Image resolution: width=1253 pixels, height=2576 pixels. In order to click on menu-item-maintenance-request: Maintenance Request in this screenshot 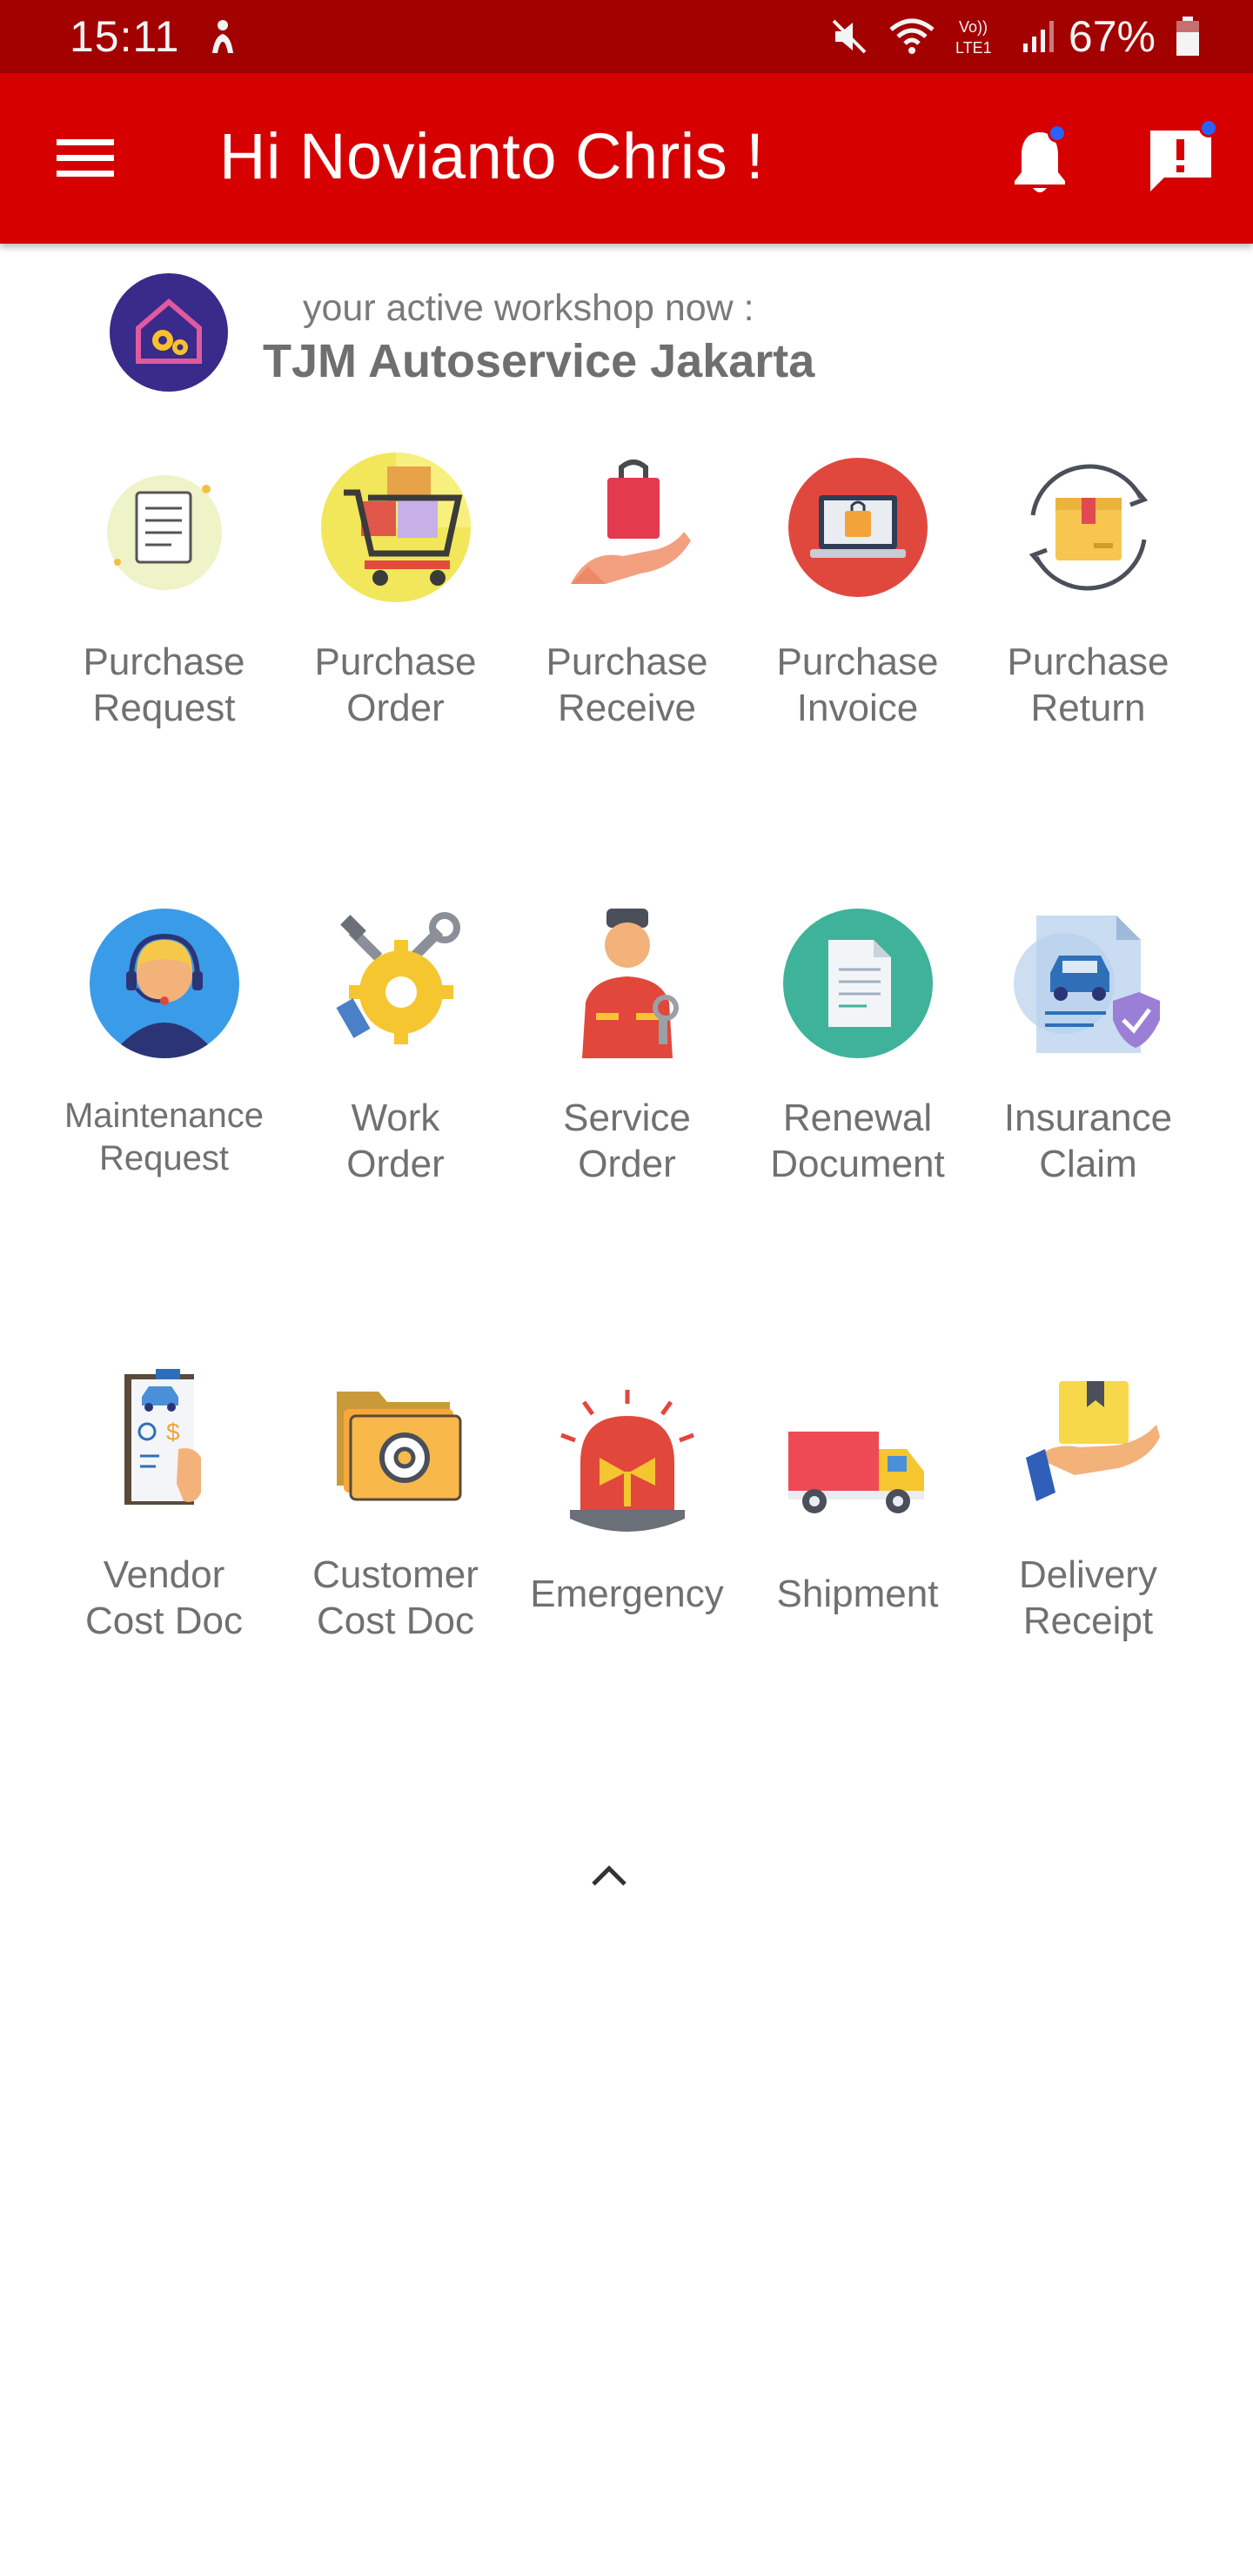, I will do `click(164, 1079)`.